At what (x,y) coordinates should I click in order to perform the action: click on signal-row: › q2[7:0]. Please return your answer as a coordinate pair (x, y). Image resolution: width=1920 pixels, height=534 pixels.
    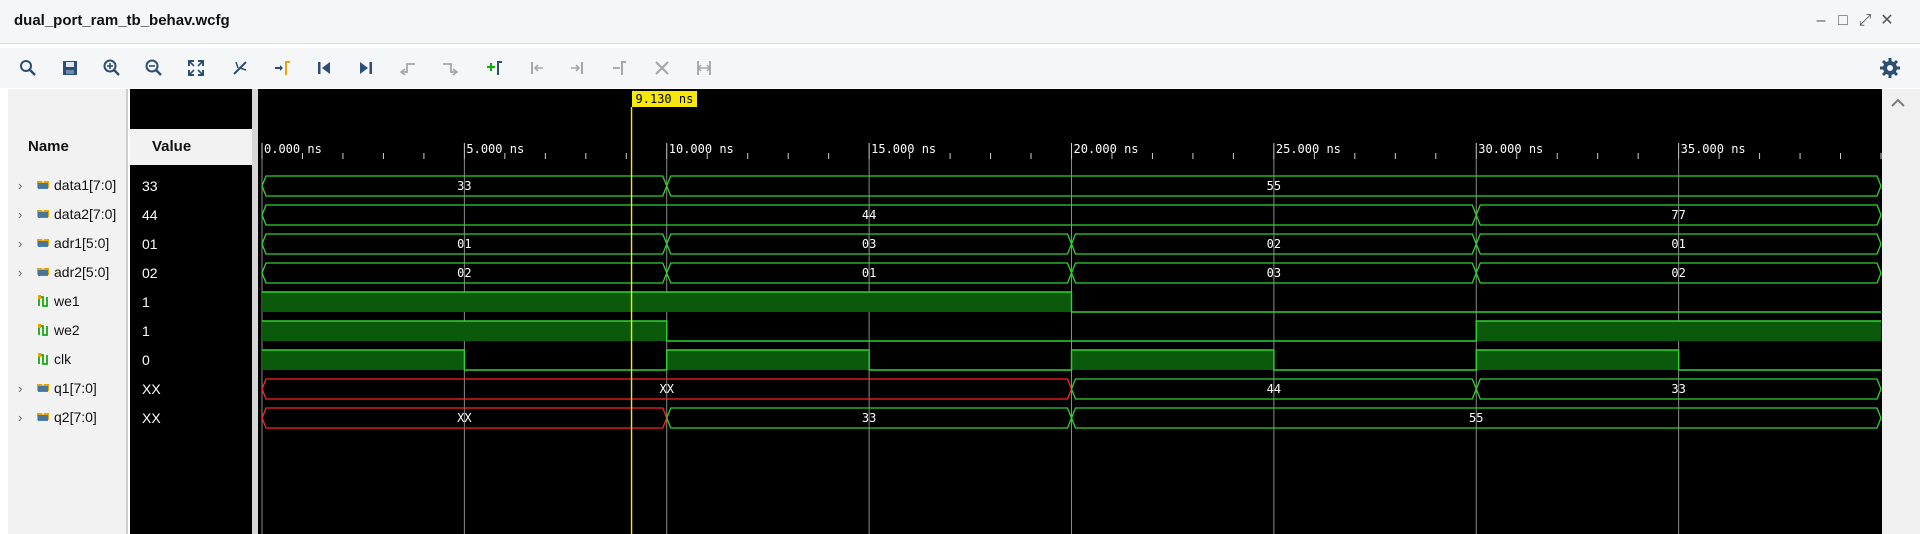
    Looking at the image, I should click on (68, 418).